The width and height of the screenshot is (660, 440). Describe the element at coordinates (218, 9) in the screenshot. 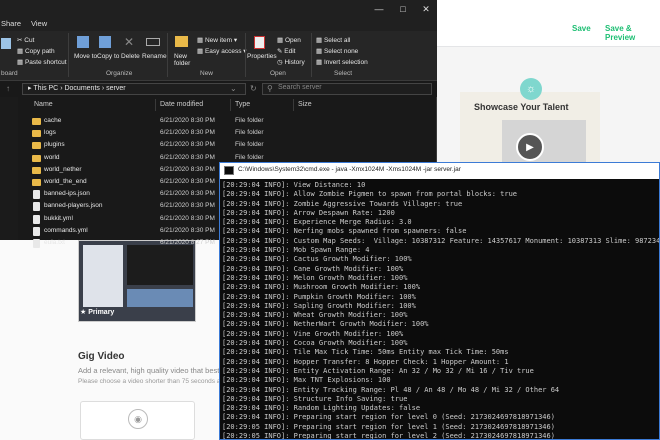

I see `explorer-titlebar: — □ ✕` at that location.